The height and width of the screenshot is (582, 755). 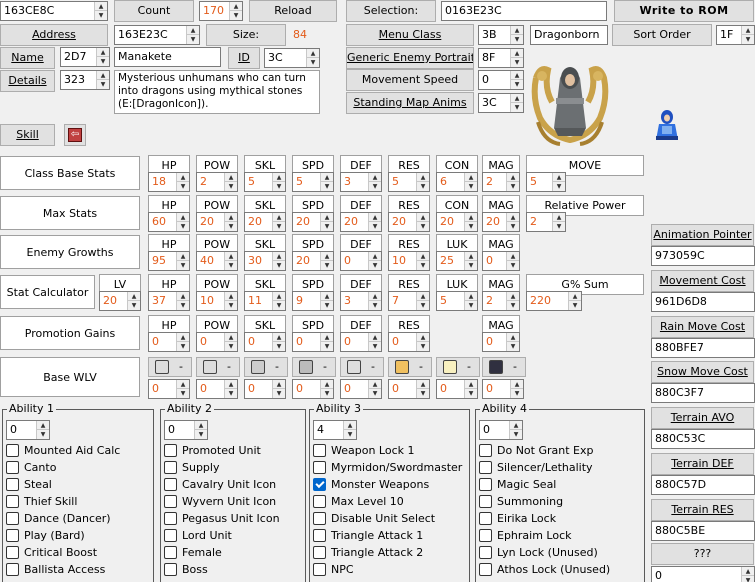 What do you see at coordinates (512, 182) in the screenshot?
I see `base-stat-7-spinner: ▲ ▼` at bounding box center [512, 182].